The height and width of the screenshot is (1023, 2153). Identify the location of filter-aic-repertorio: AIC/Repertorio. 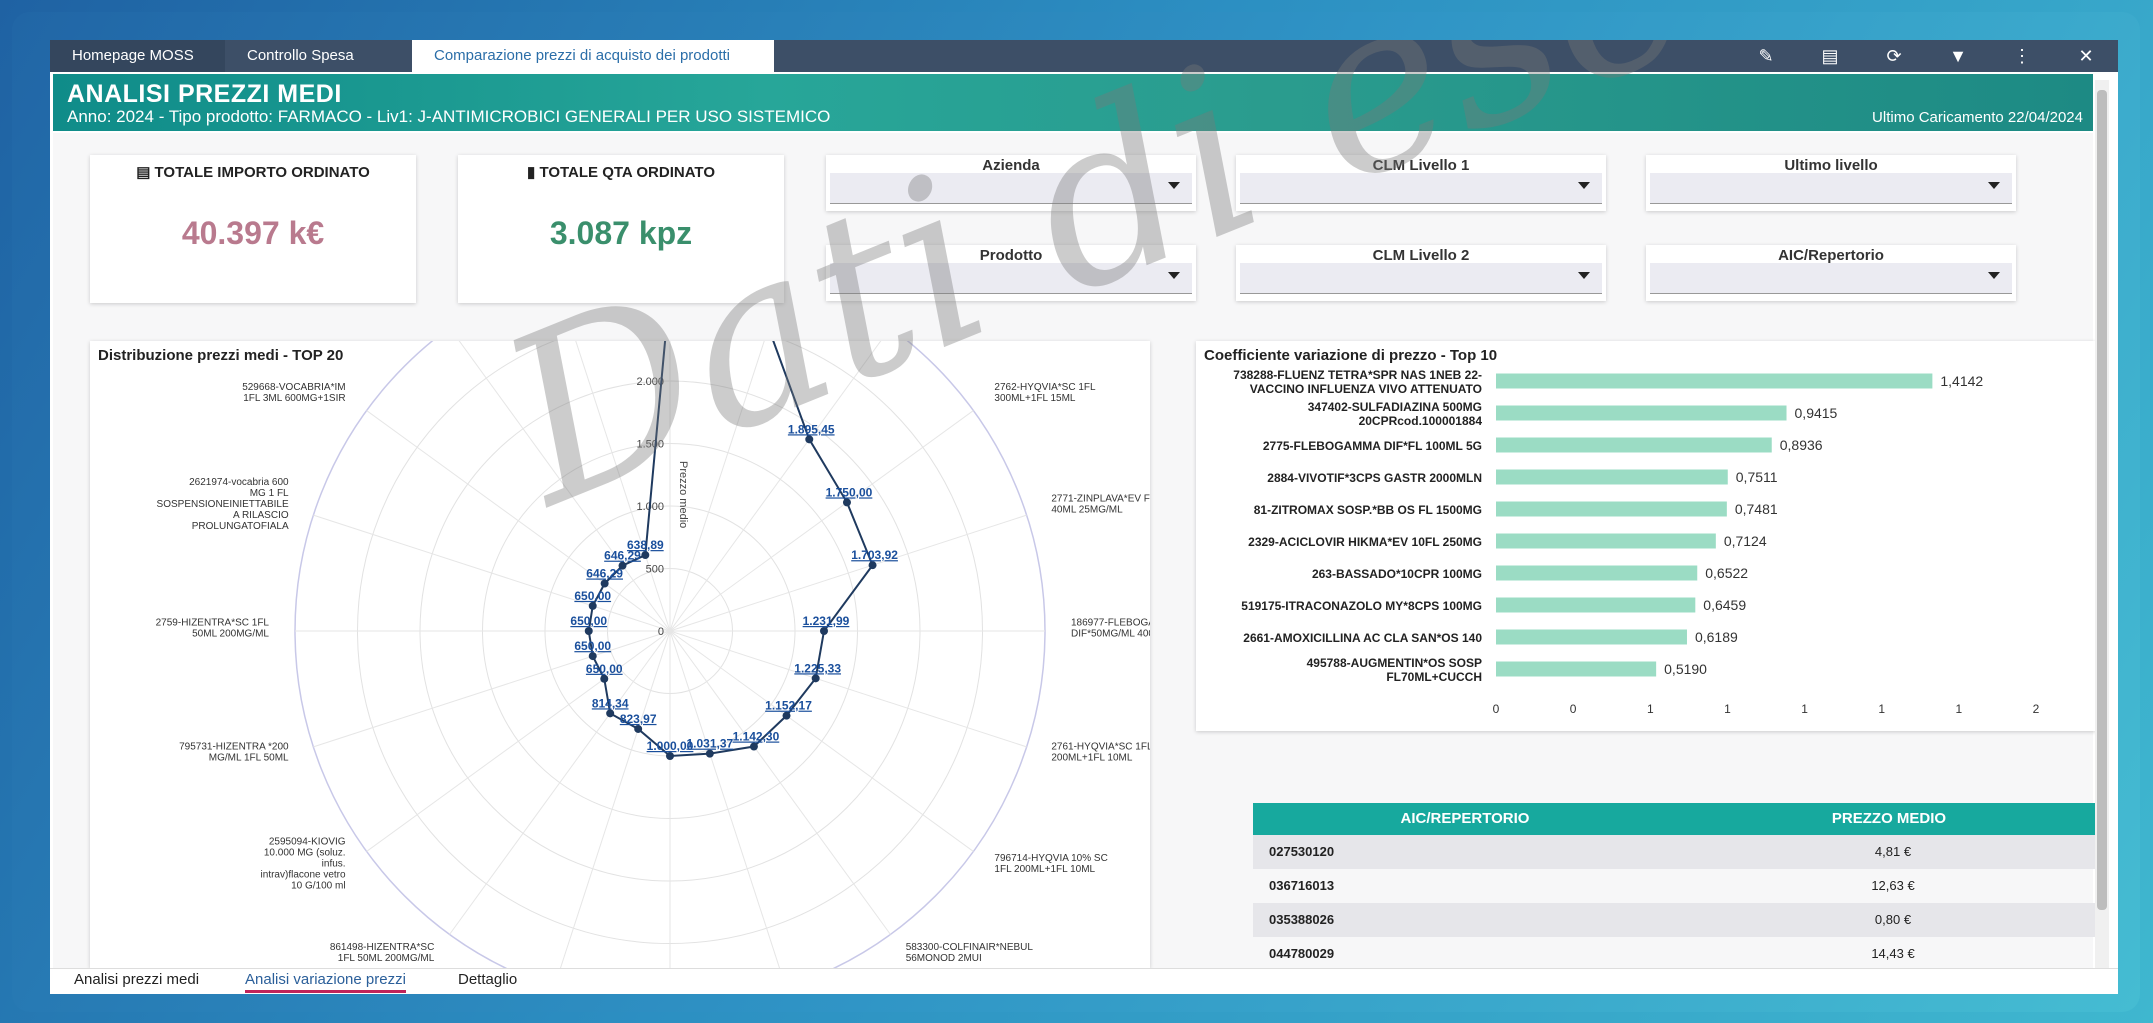
(1831, 273).